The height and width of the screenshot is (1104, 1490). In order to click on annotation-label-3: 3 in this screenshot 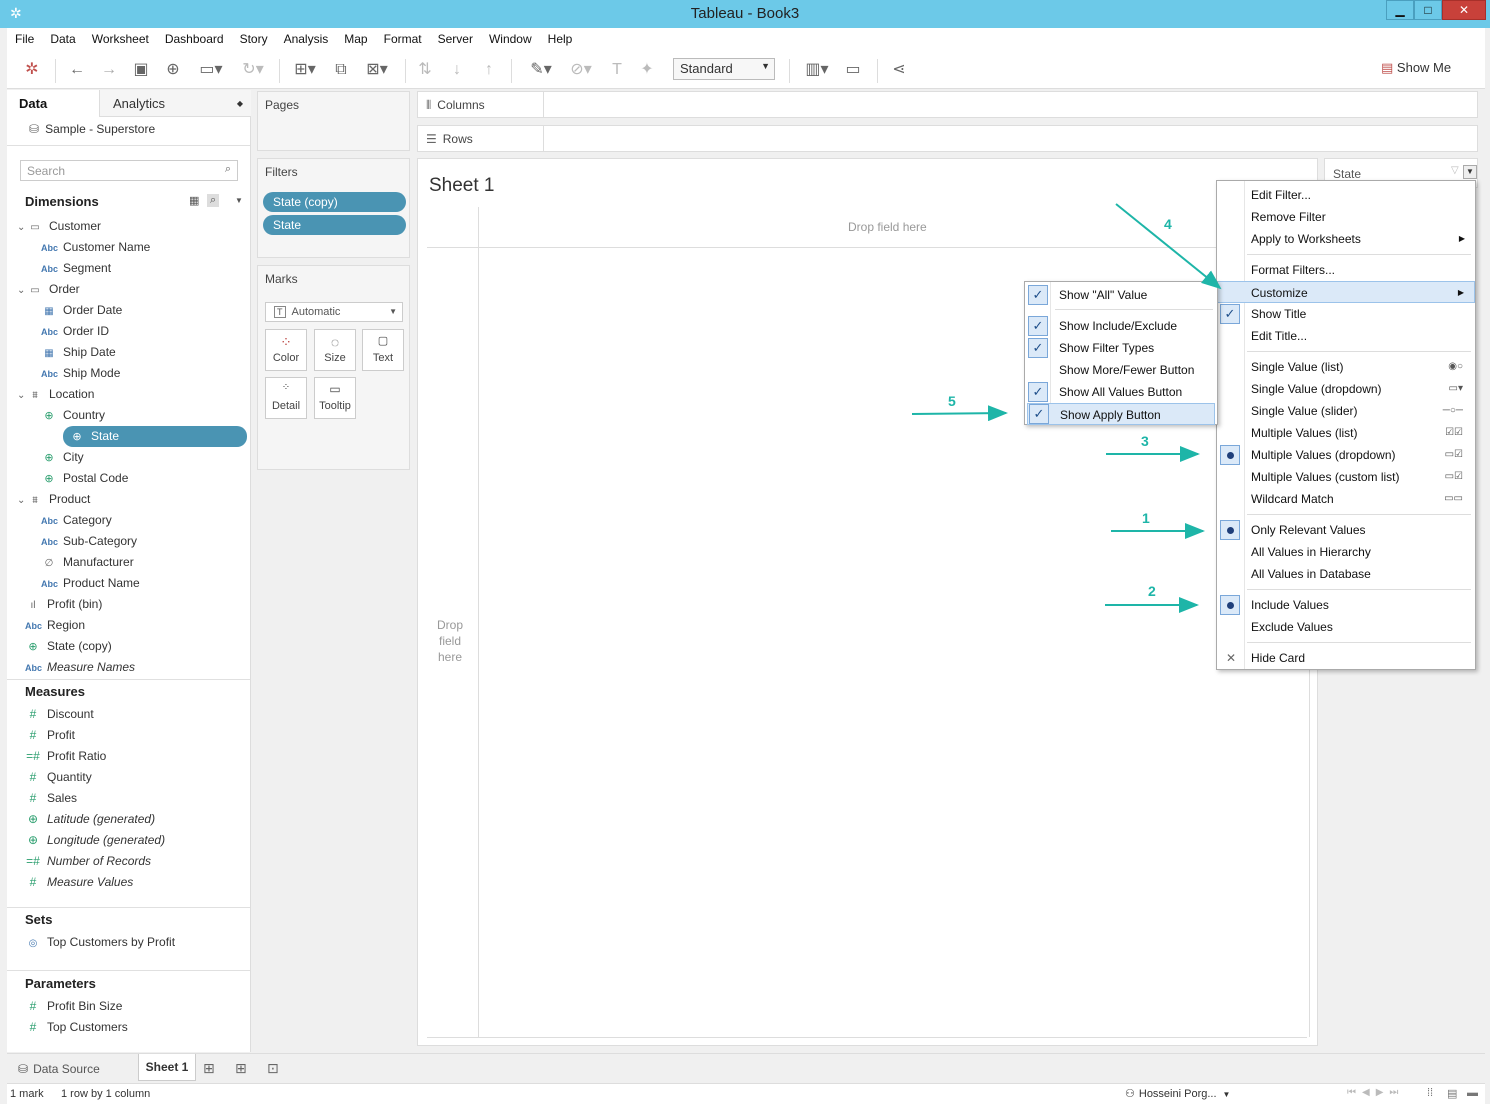, I will do `click(1145, 441)`.